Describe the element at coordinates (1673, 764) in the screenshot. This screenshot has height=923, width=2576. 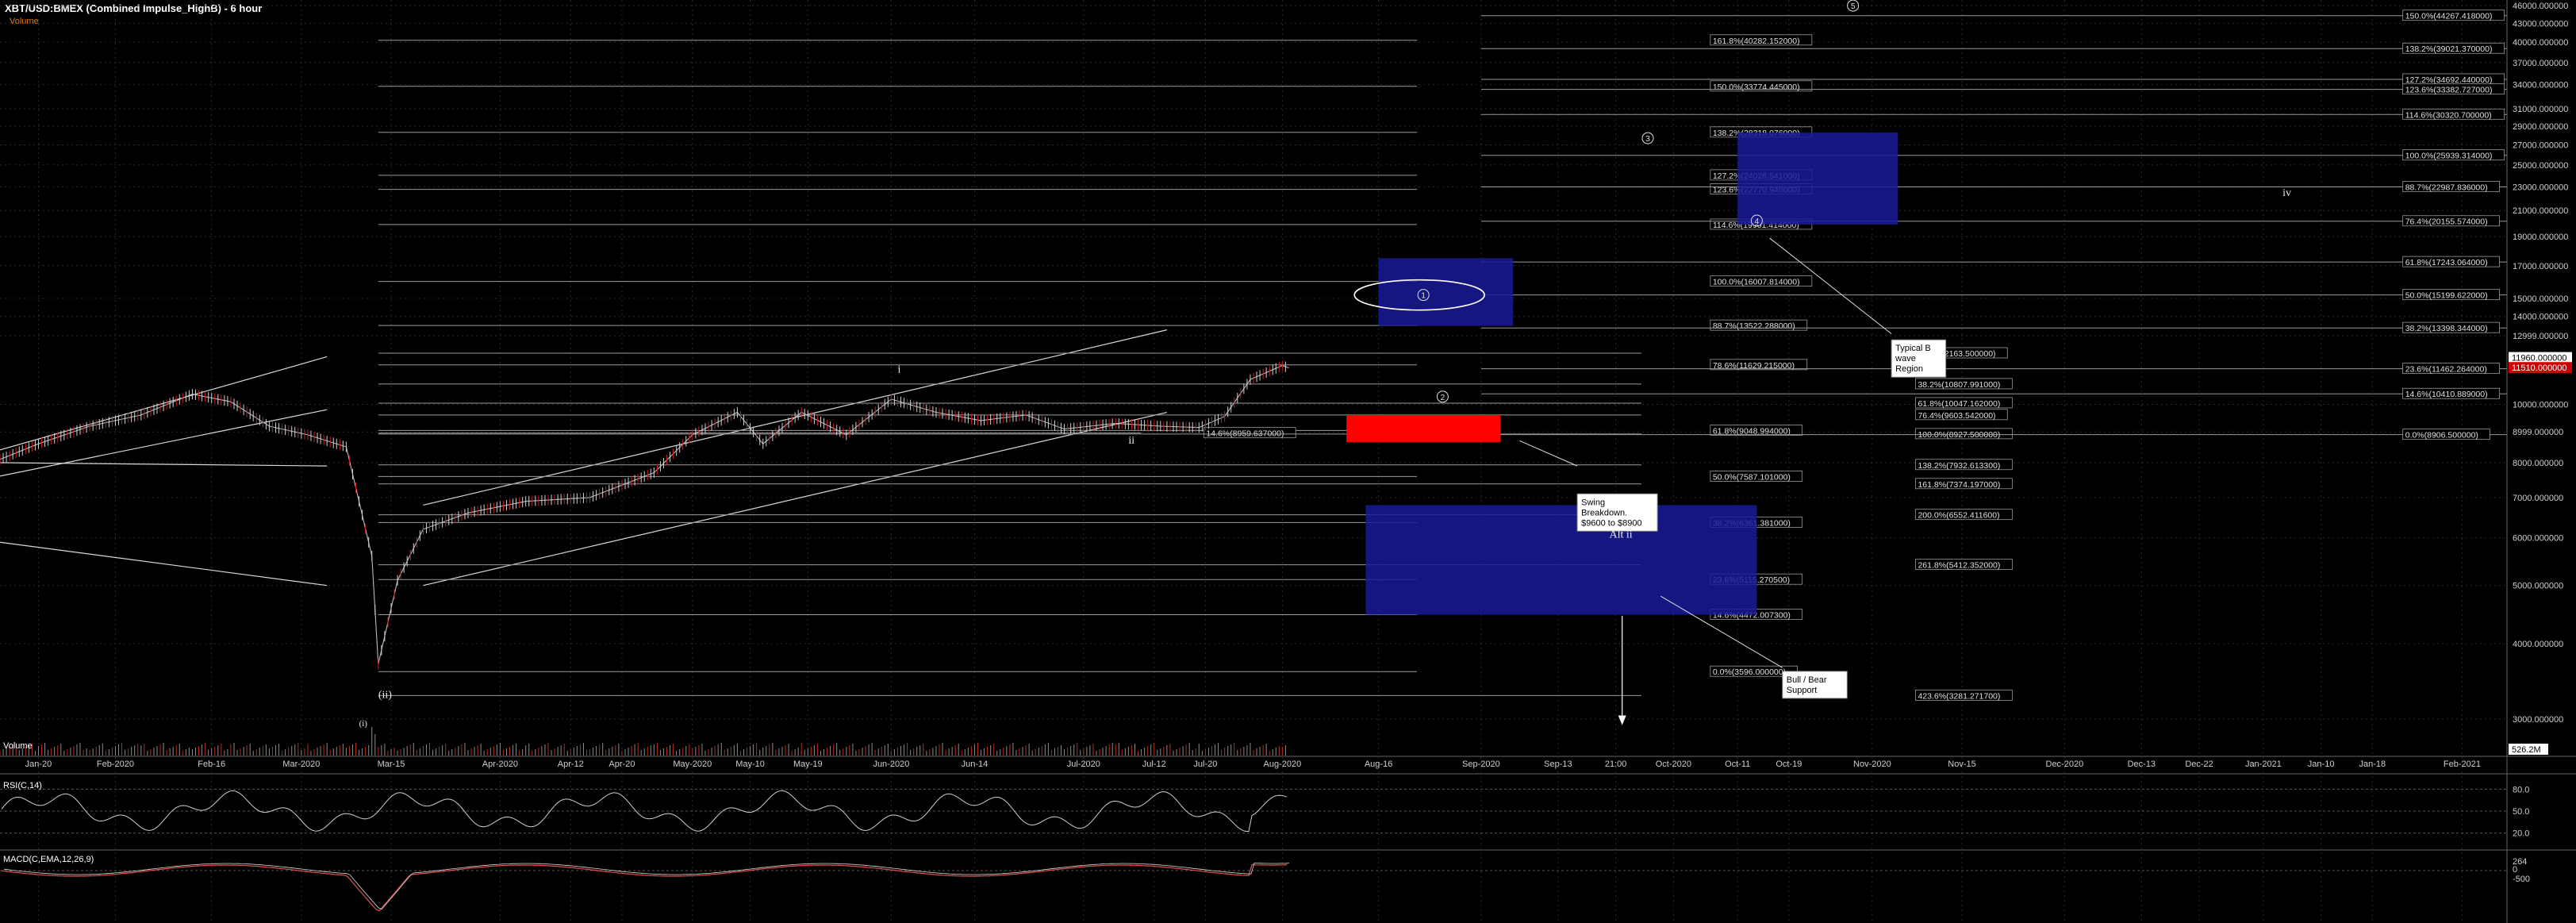
I see `x-tick-label: Oct-2020` at that location.